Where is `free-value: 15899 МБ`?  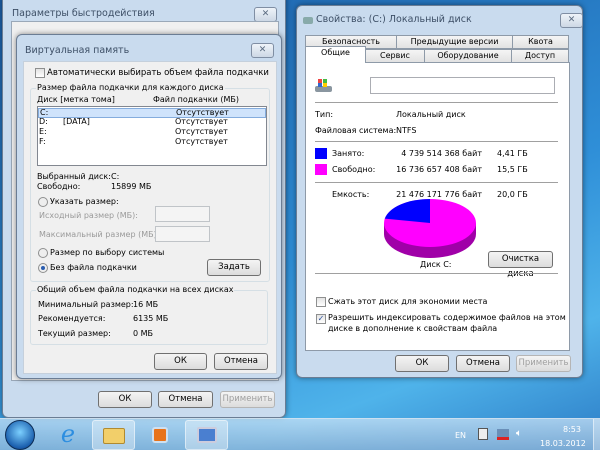 free-value: 15899 МБ is located at coordinates (131, 186).